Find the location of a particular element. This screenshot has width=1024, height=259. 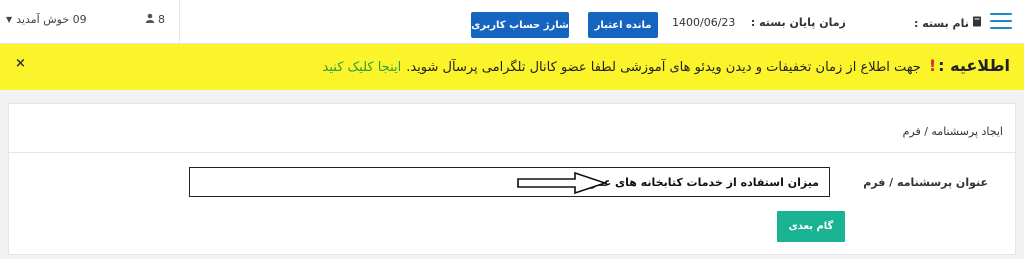

hamburger-icon is located at coordinates (1001, 22).